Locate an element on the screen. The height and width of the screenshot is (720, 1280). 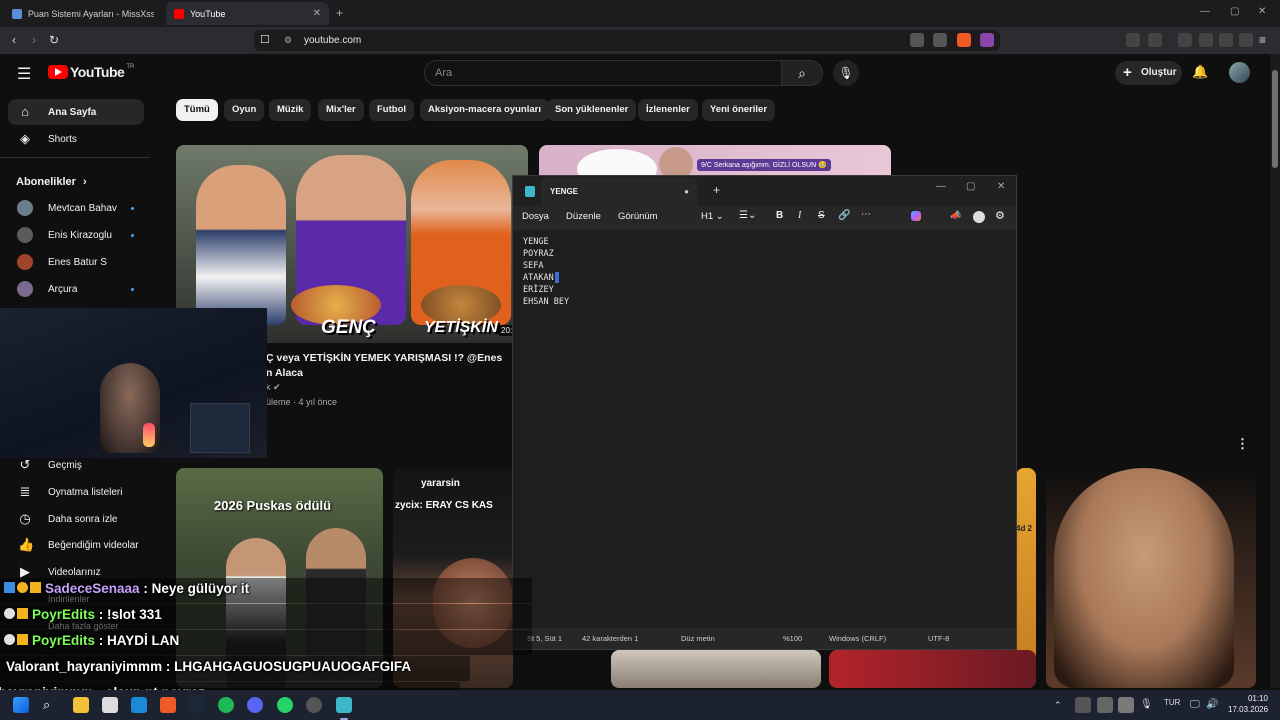
italic-icon: I is located at coordinates (799, 215).